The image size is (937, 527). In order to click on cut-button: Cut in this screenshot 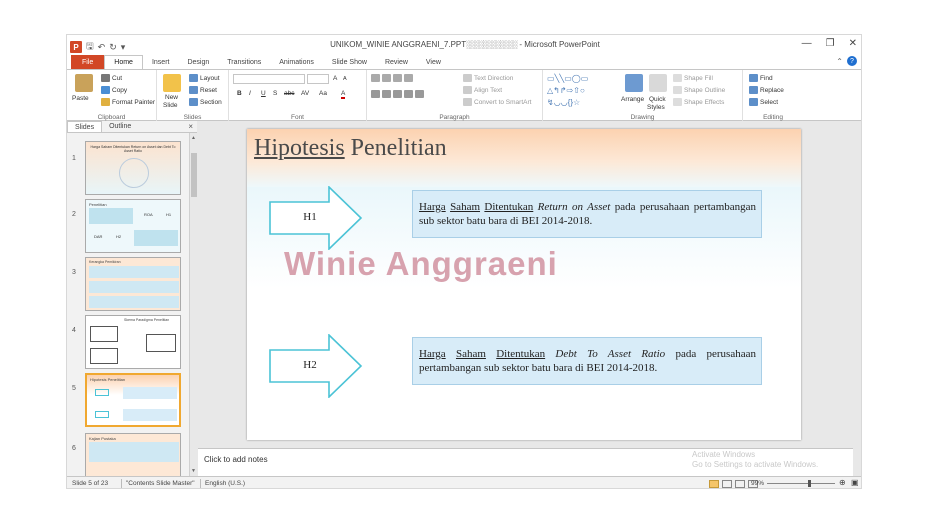, I will do `click(111, 78)`.